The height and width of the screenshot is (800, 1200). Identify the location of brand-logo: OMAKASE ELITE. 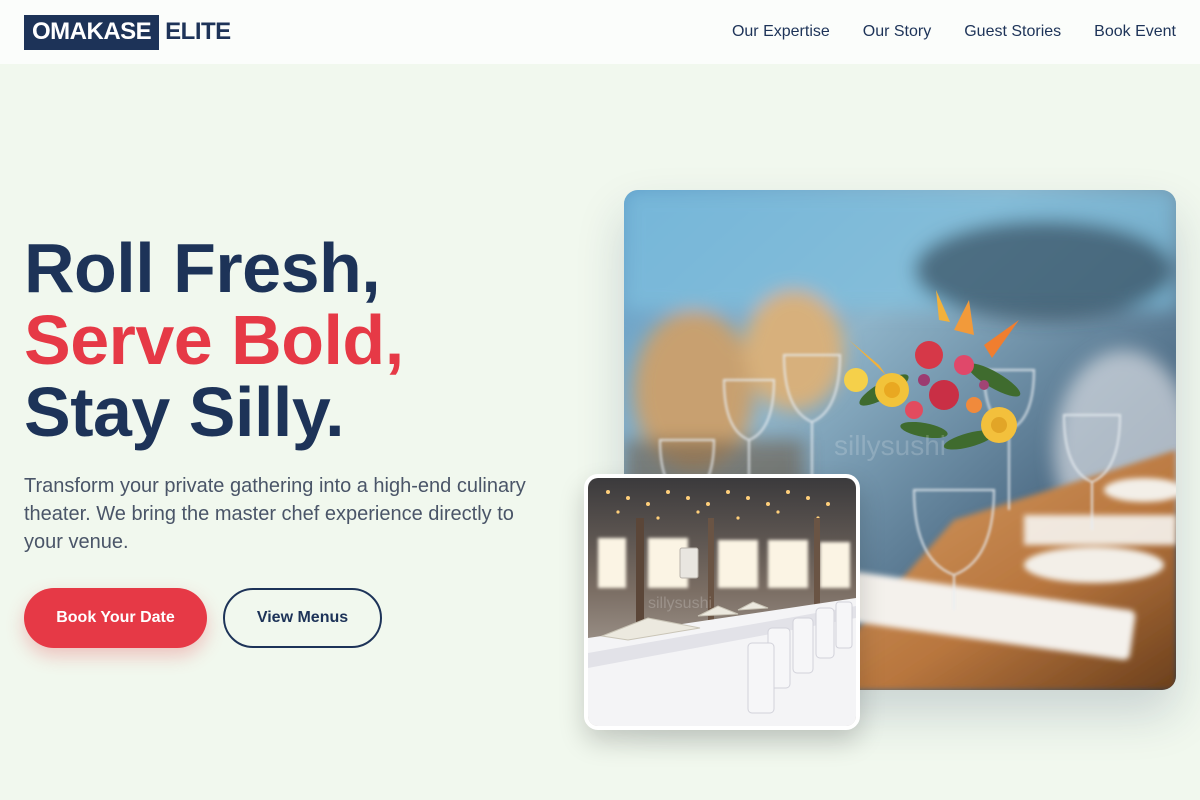
(127, 32).